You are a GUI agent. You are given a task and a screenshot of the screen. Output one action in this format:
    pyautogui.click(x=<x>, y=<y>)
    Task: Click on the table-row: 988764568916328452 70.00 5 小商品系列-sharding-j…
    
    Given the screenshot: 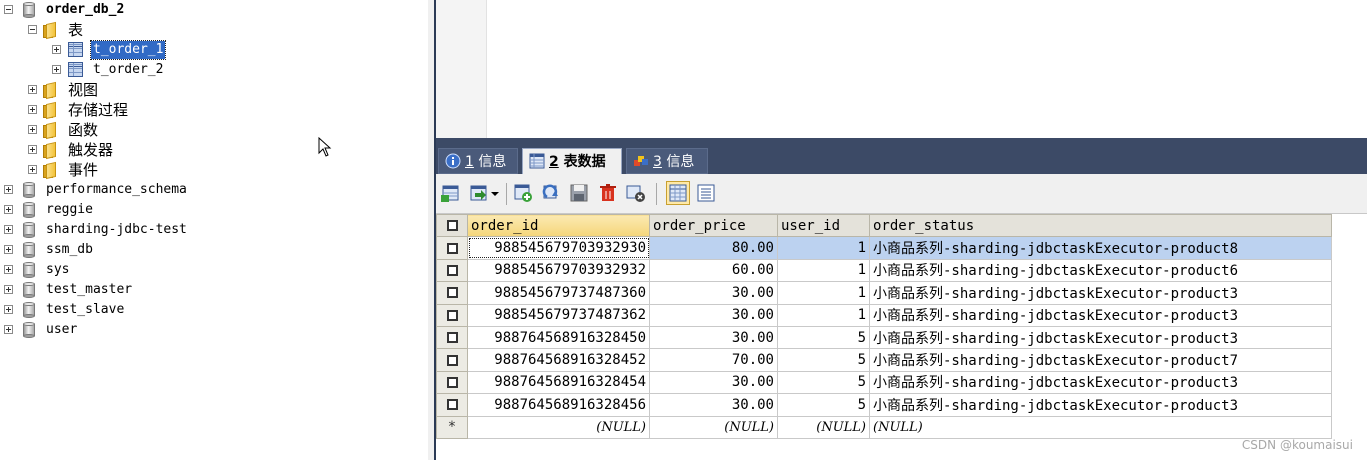 What is the action you would take?
    pyautogui.click(x=884, y=360)
    